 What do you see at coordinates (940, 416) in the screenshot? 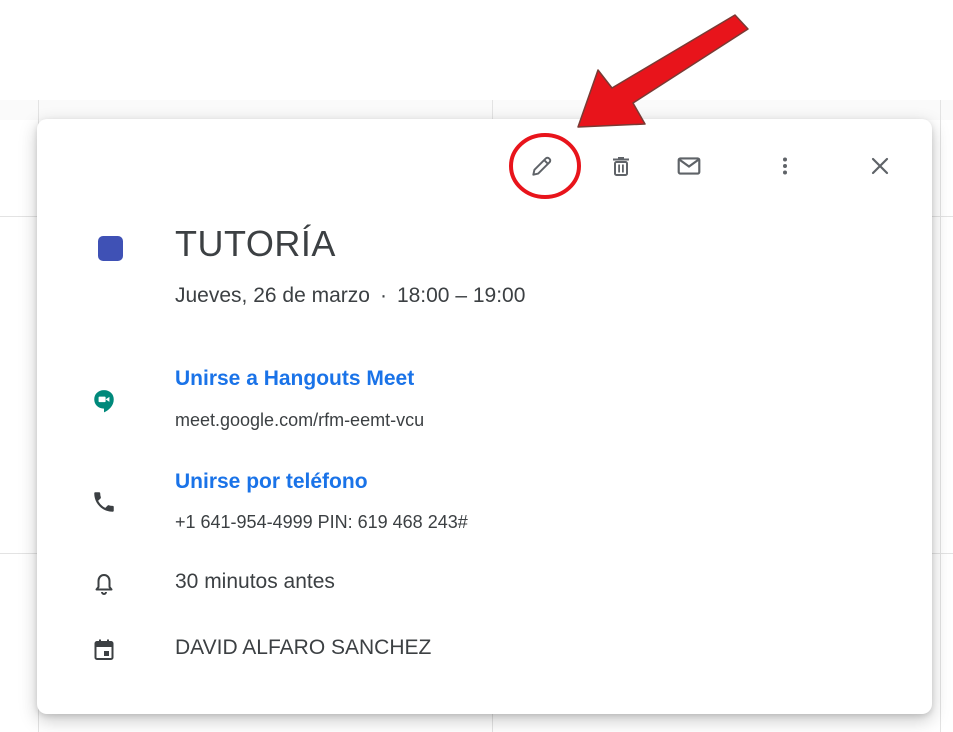
I see `grid-line` at bounding box center [940, 416].